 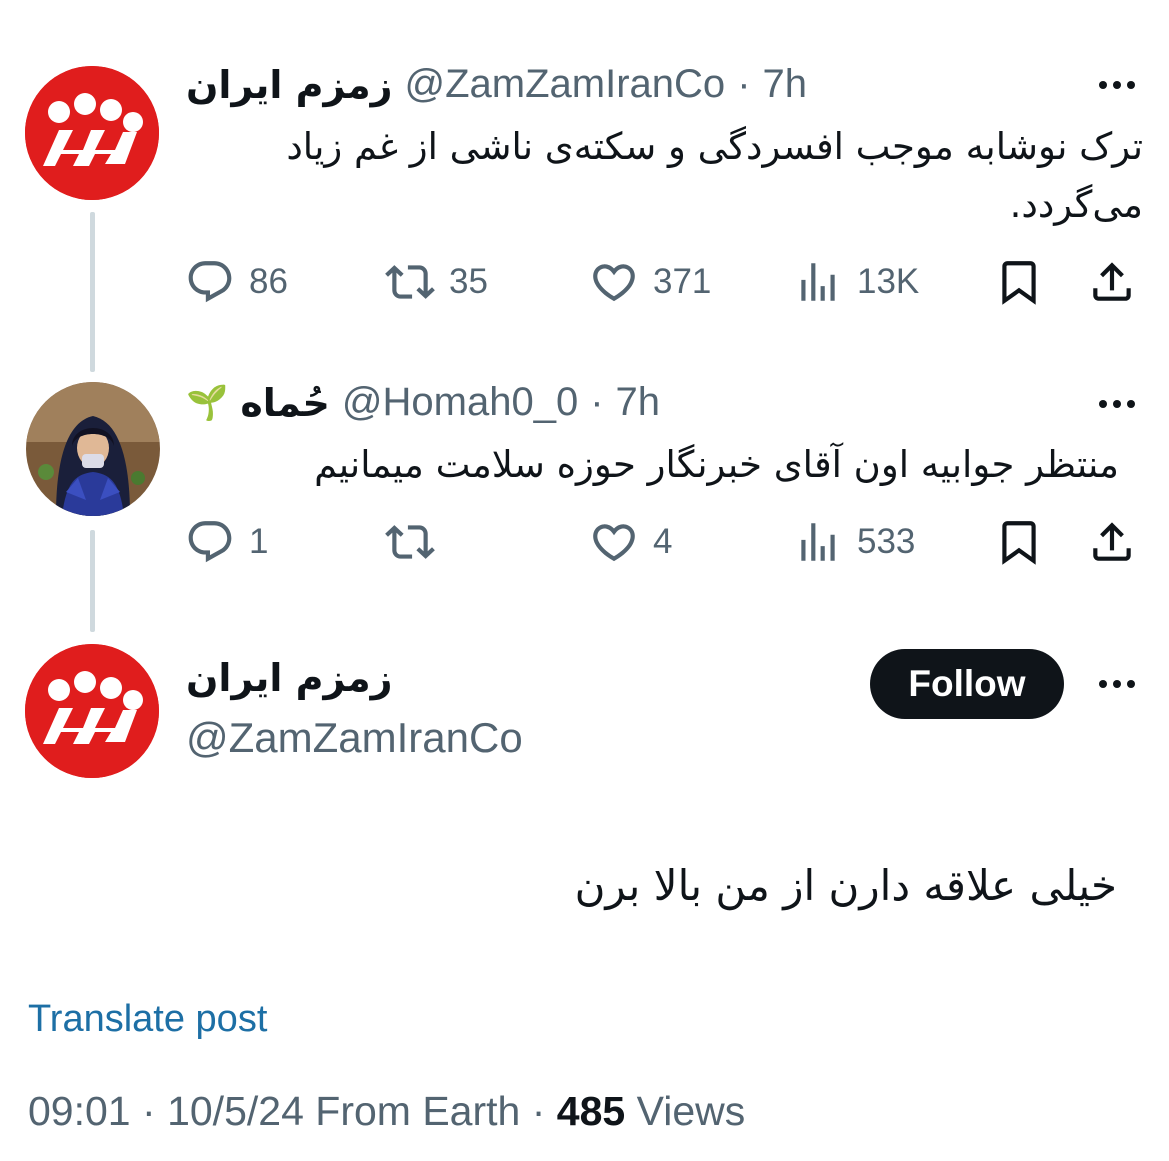 I want to click on reply-button: 1, so click(x=226, y=542).